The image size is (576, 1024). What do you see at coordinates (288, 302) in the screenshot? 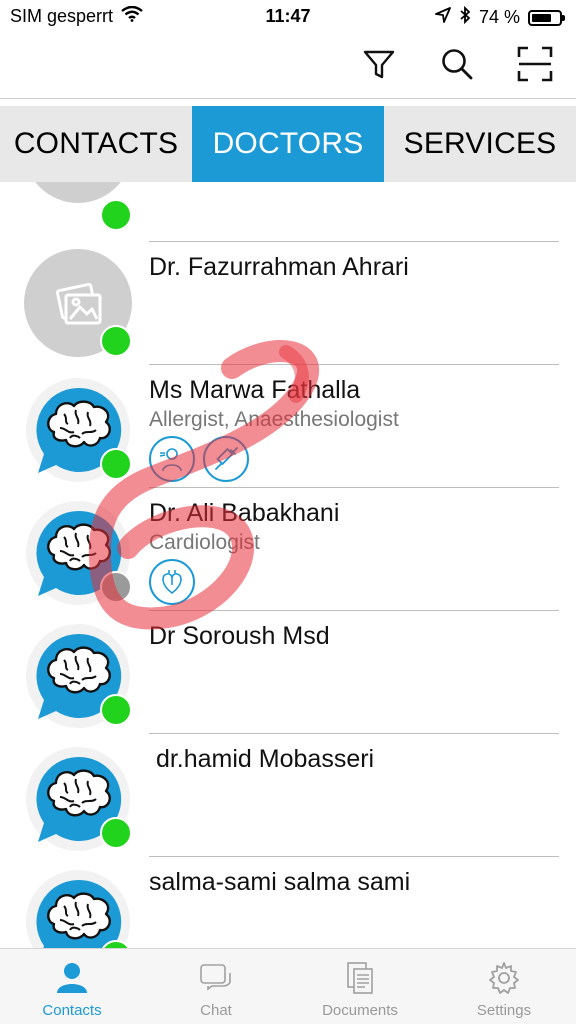
I see `list-item: Dr. Fazurrahman Ahrari` at bounding box center [288, 302].